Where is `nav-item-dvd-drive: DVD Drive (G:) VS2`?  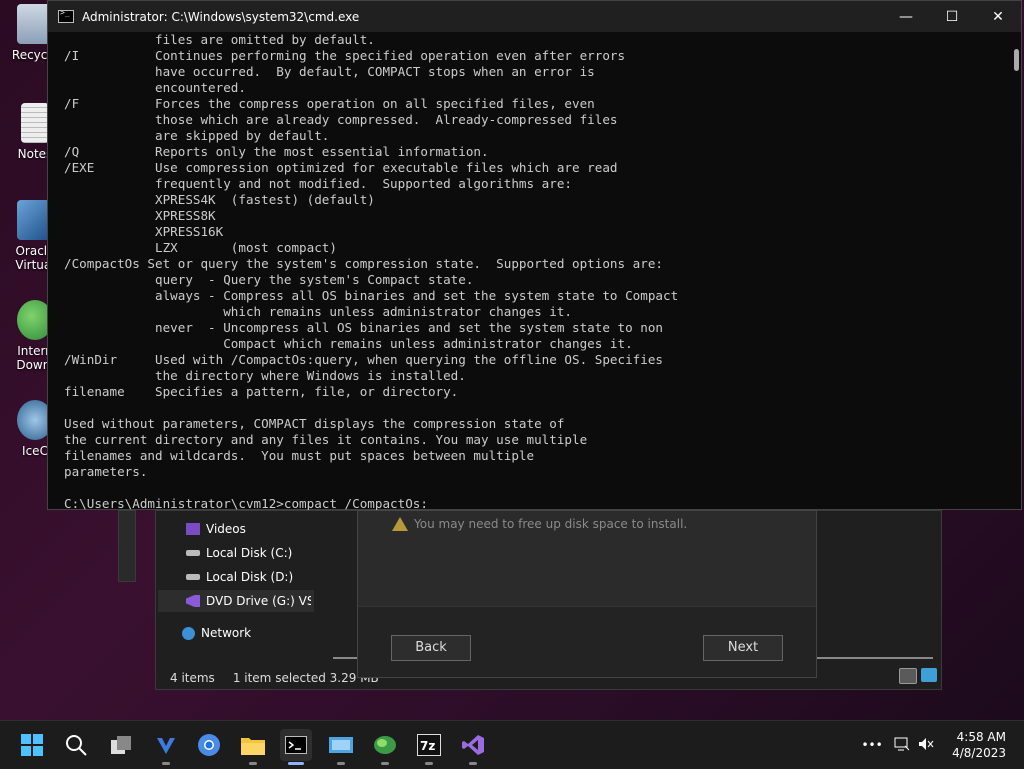 nav-item-dvd-drive: DVD Drive (G:) VS2 is located at coordinates (236, 601).